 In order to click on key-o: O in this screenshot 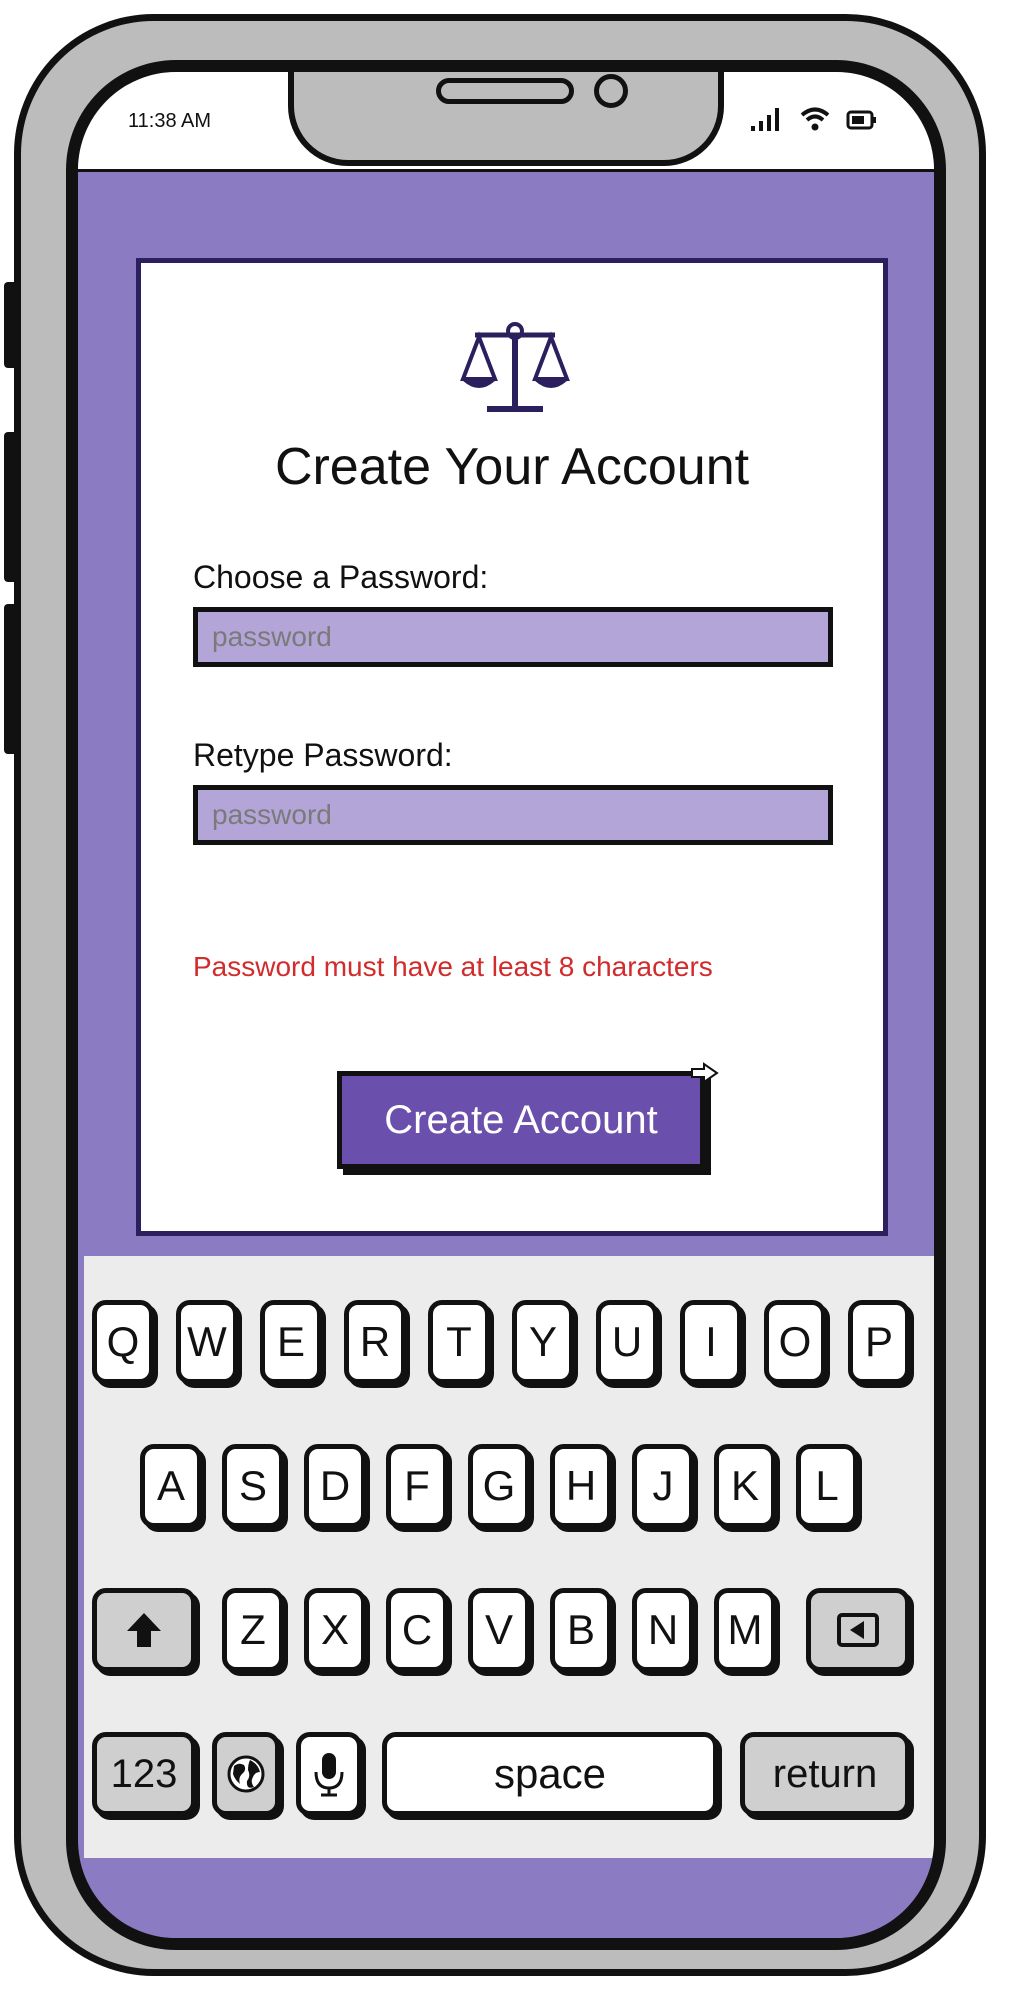, I will do `click(795, 1342)`.